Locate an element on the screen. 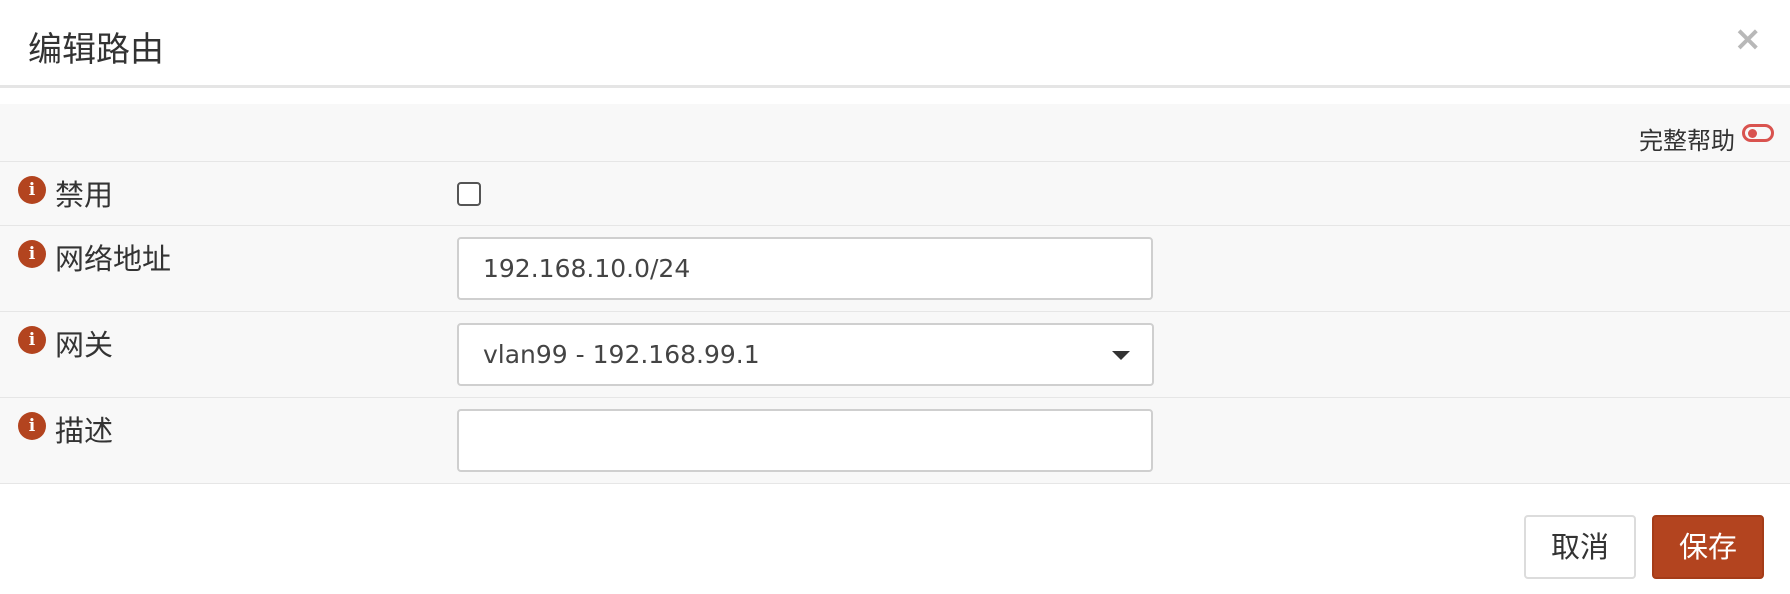 Image resolution: width=1790 pixels, height=594 pixels. dialog-header: 编辑路由 × is located at coordinates (895, 44).